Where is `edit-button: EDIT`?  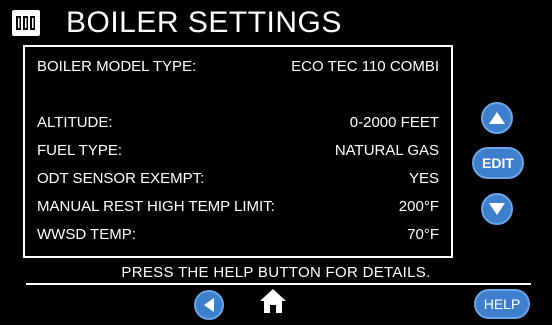 edit-button: EDIT is located at coordinates (498, 163).